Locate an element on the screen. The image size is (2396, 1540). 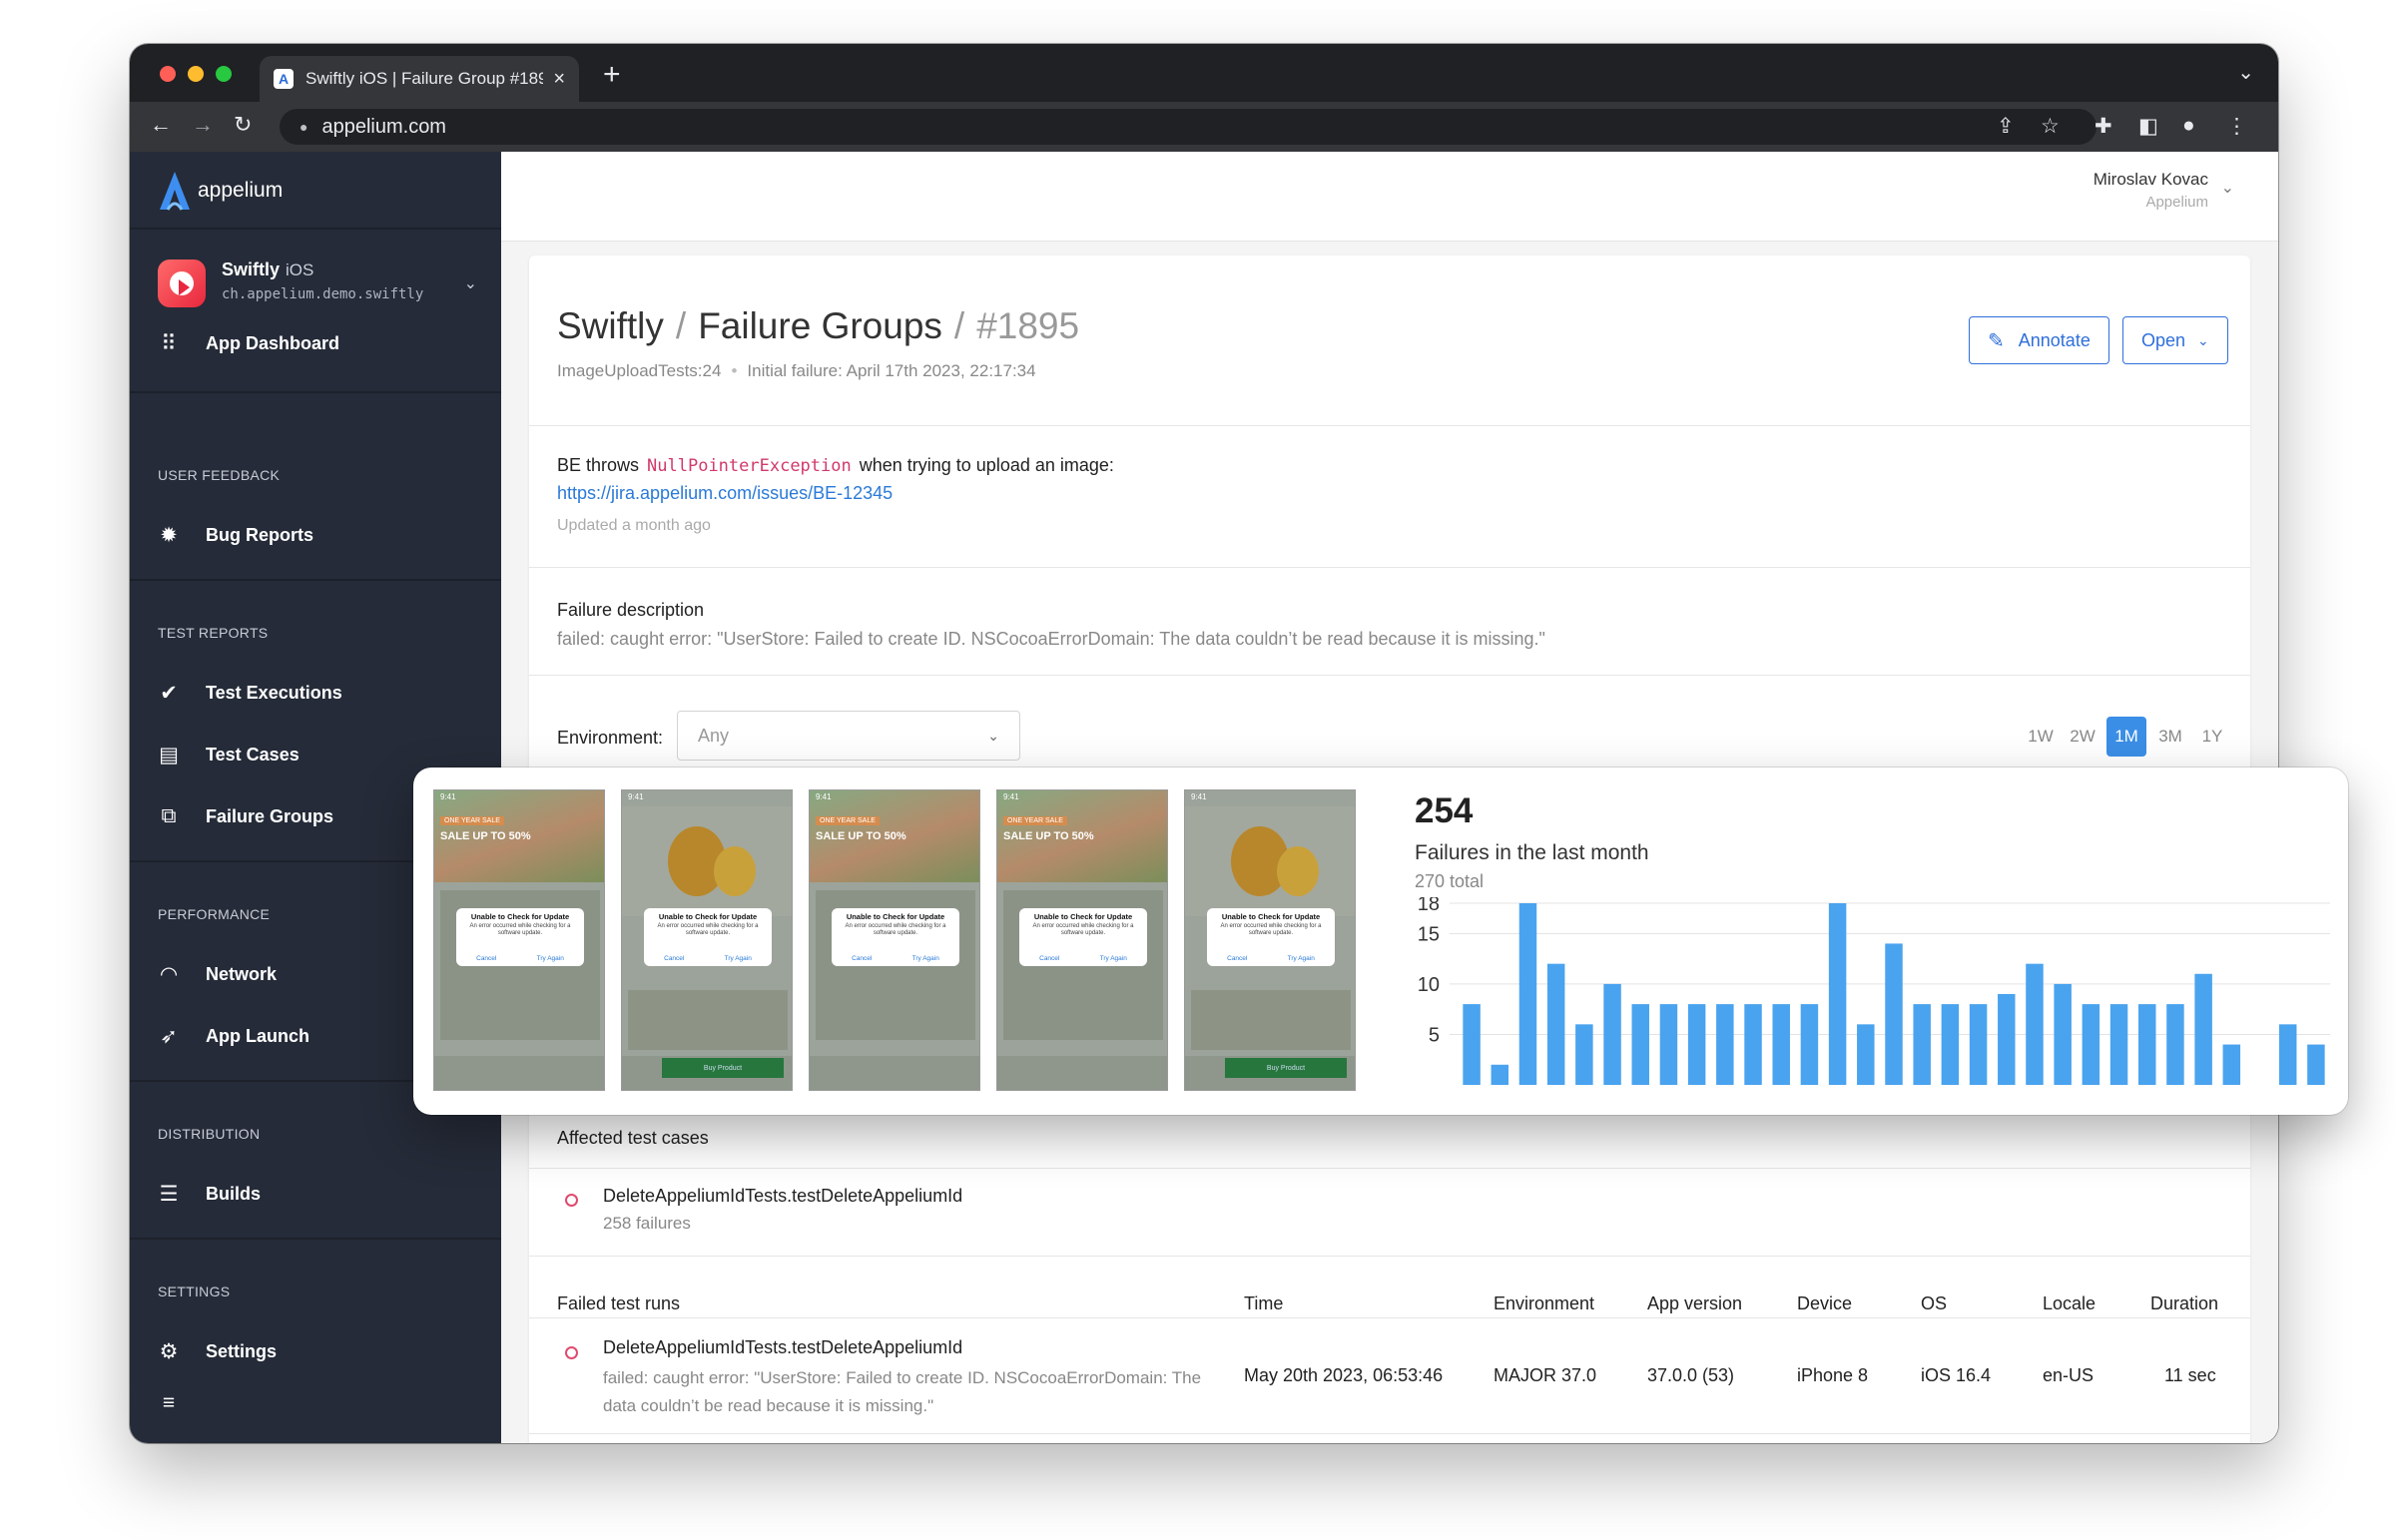
tab-close-icon: × is located at coordinates (559, 79).